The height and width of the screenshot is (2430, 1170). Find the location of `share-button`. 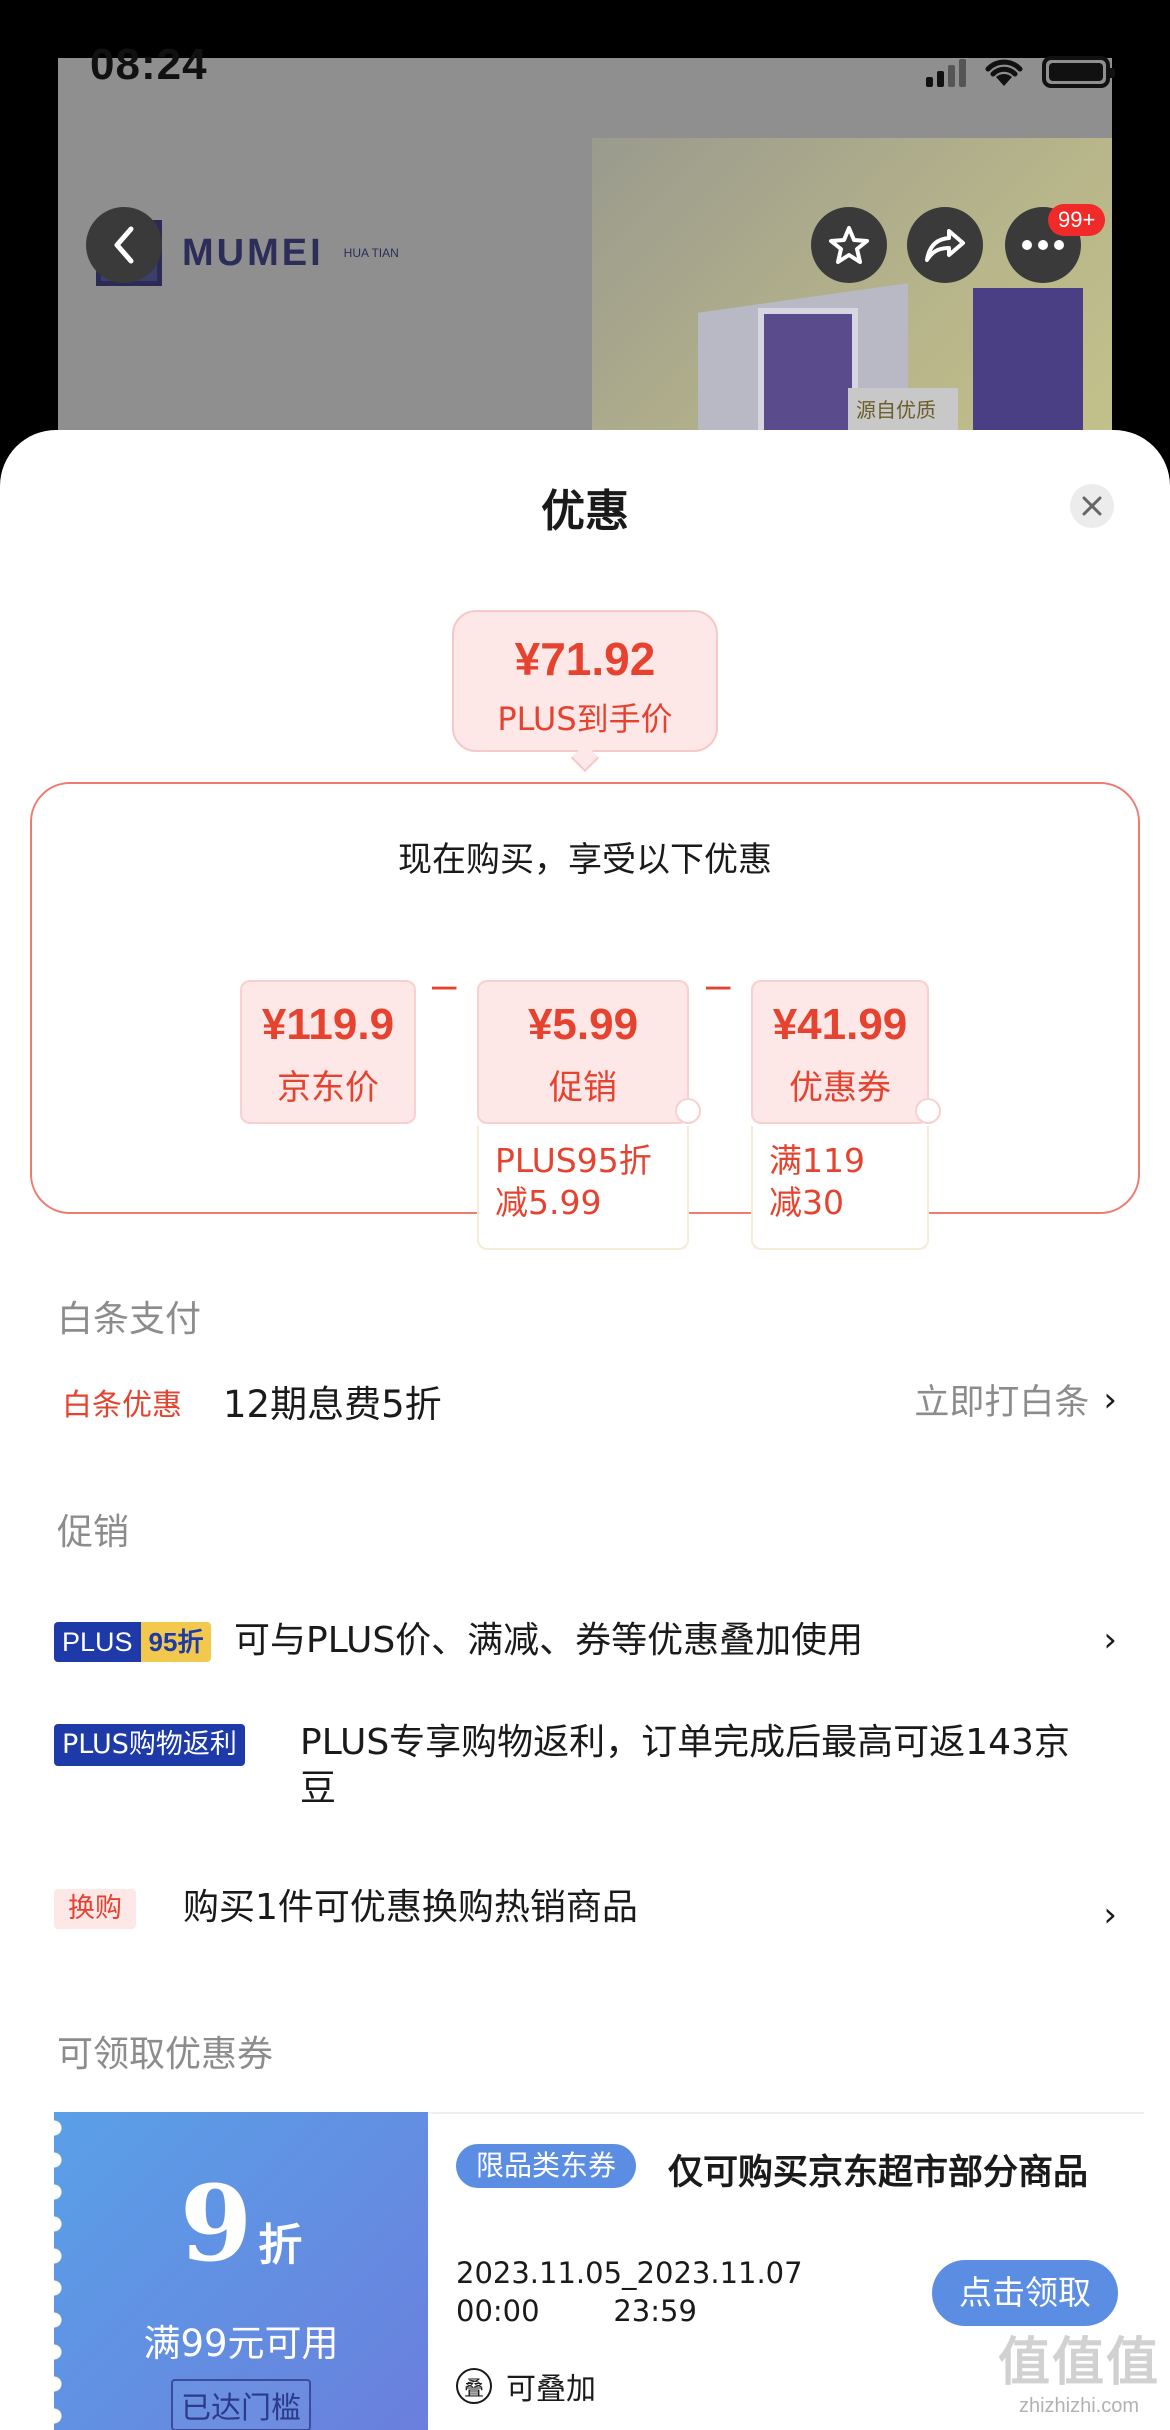

share-button is located at coordinates (945, 245).